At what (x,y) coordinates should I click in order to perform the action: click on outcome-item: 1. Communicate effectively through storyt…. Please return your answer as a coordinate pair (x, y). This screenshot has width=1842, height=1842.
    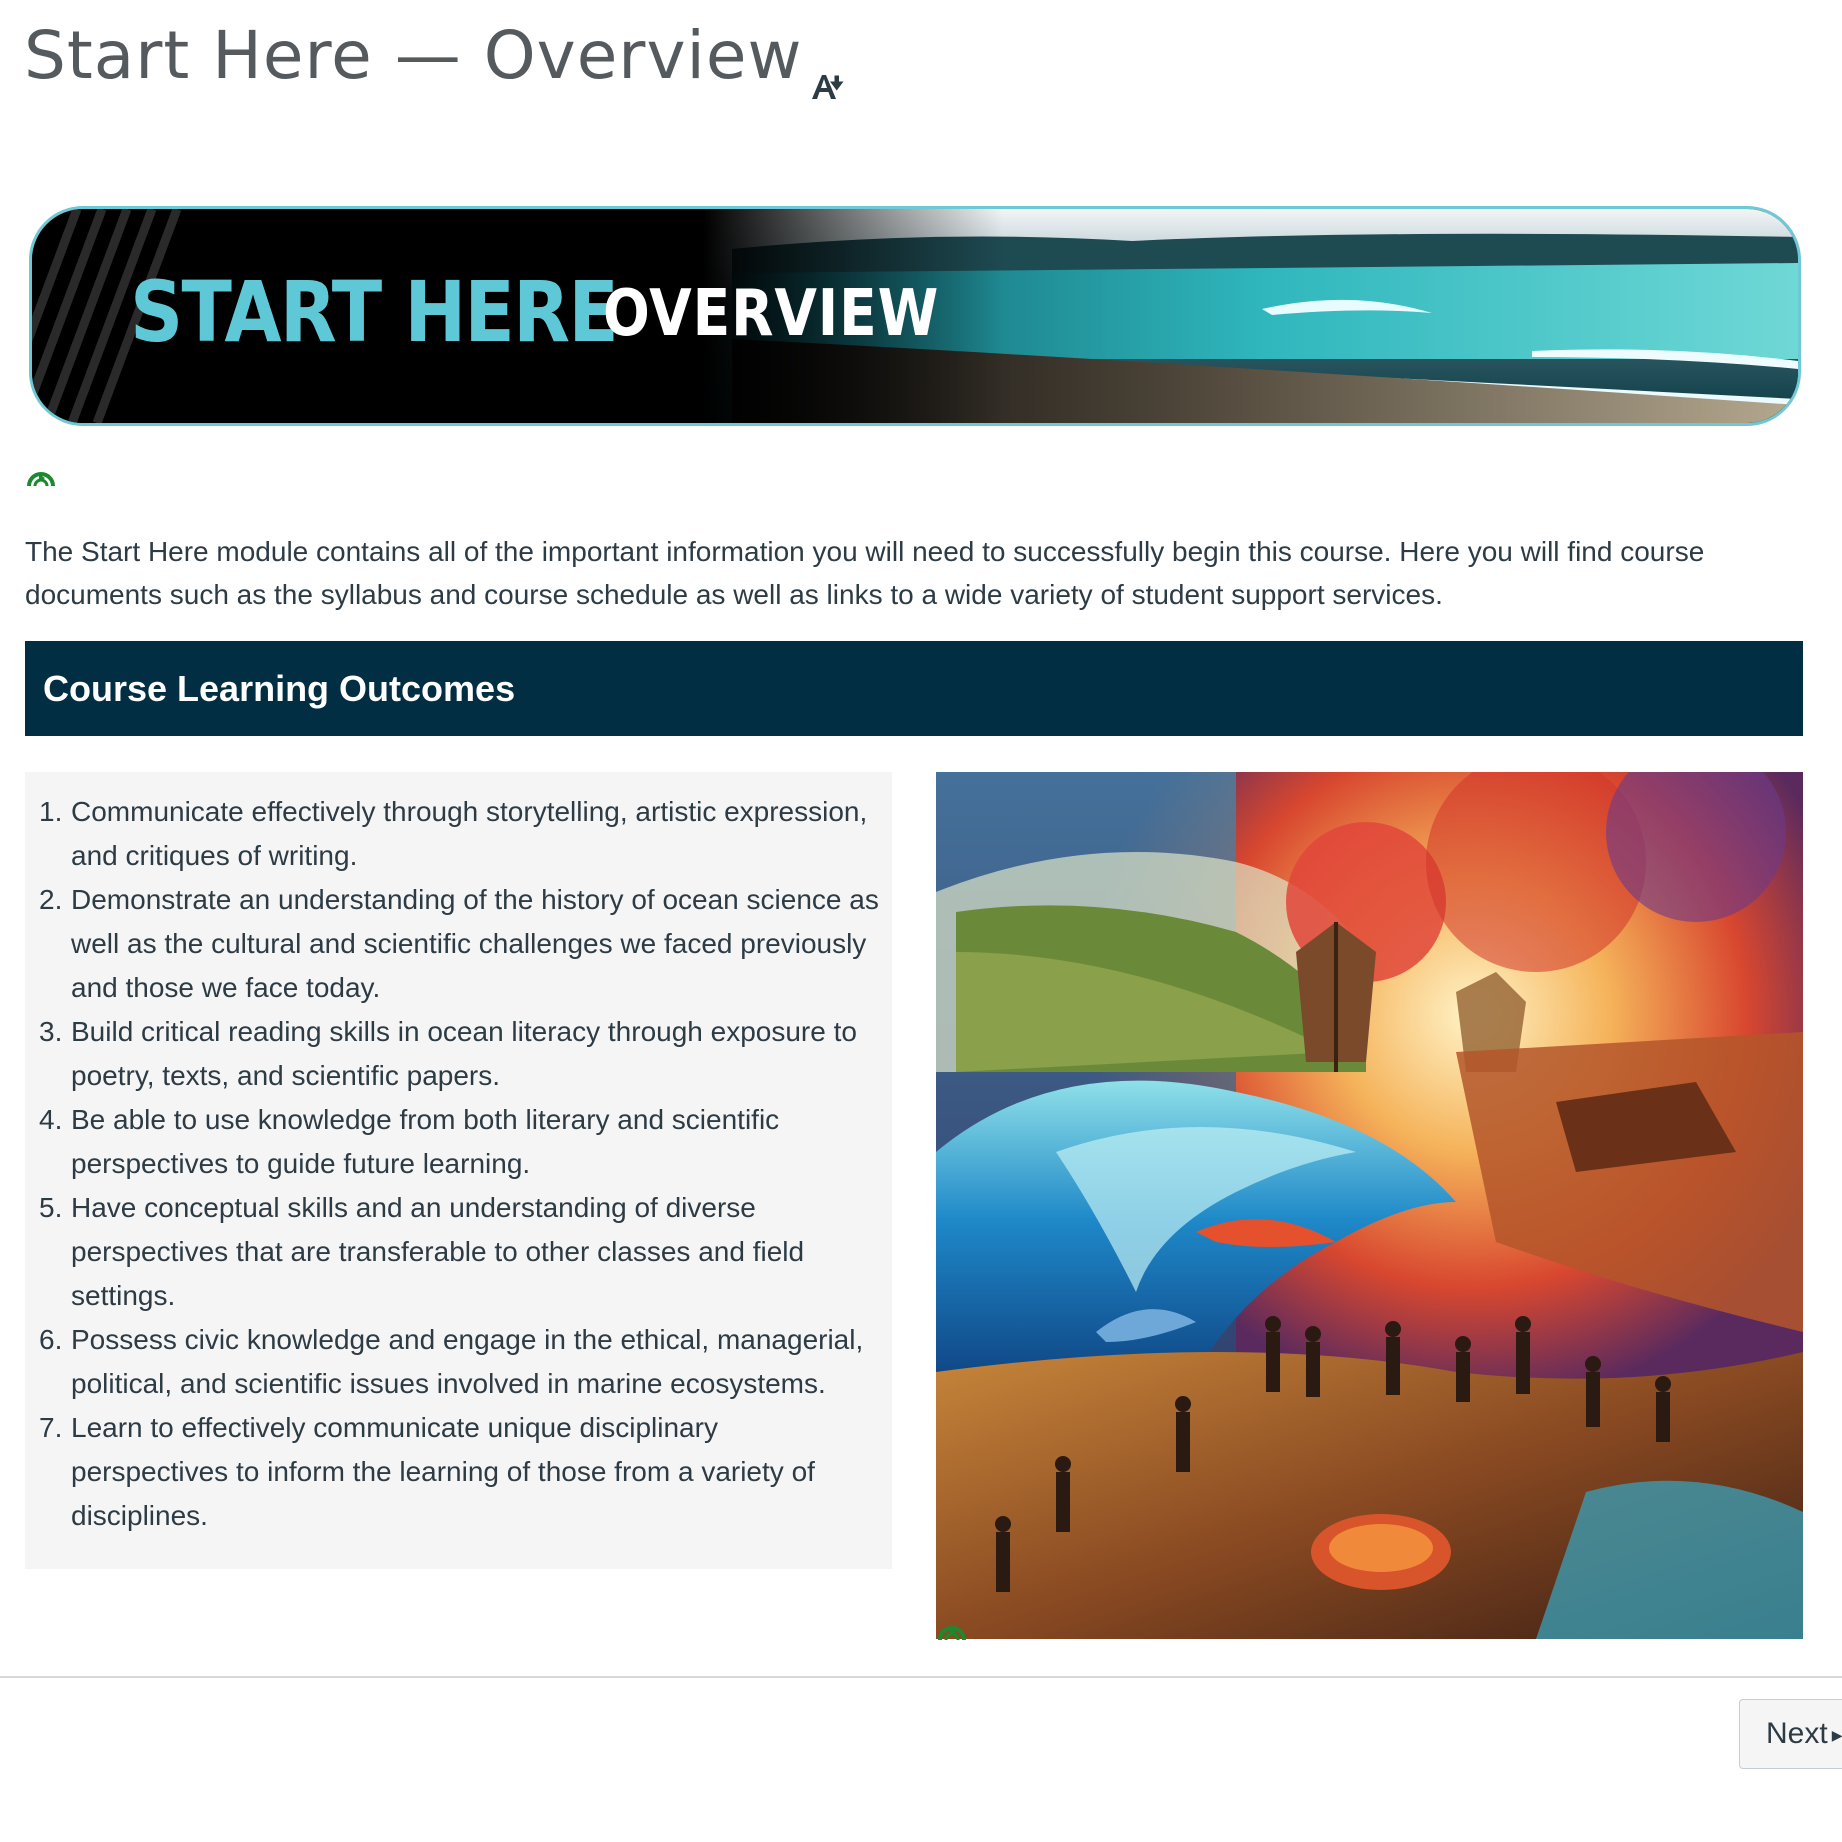
    Looking at the image, I should click on (460, 834).